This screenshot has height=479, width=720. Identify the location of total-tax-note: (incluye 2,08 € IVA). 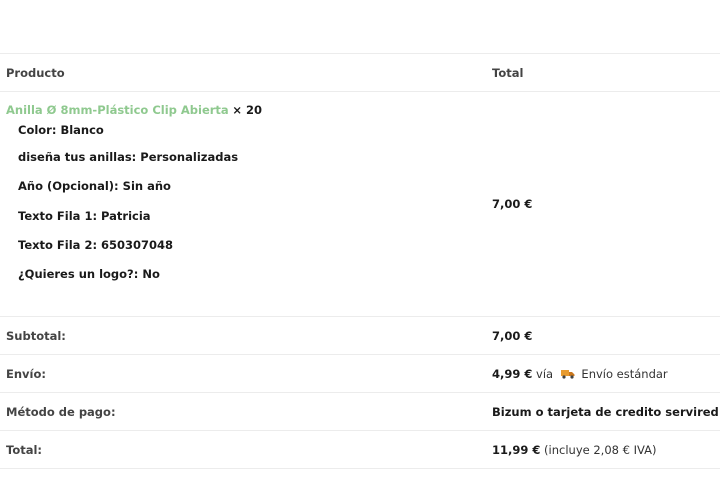
(600, 449).